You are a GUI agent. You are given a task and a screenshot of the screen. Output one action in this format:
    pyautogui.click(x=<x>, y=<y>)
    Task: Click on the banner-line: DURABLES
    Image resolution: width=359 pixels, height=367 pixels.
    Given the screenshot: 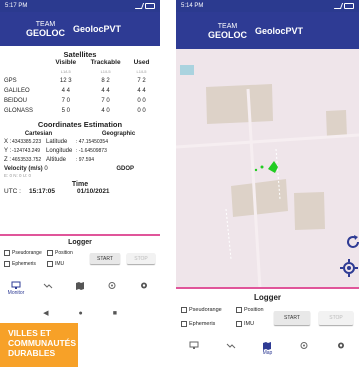 What is the action you would take?
    pyautogui.click(x=32, y=353)
    